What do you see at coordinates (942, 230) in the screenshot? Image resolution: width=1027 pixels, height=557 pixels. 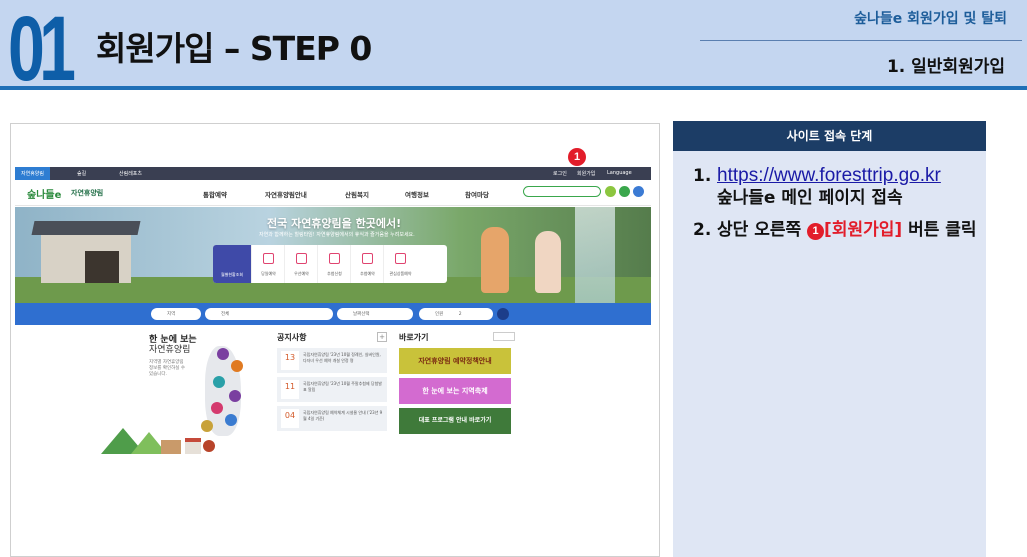 I see `step-2-post: 버튼 클릭` at bounding box center [942, 230].